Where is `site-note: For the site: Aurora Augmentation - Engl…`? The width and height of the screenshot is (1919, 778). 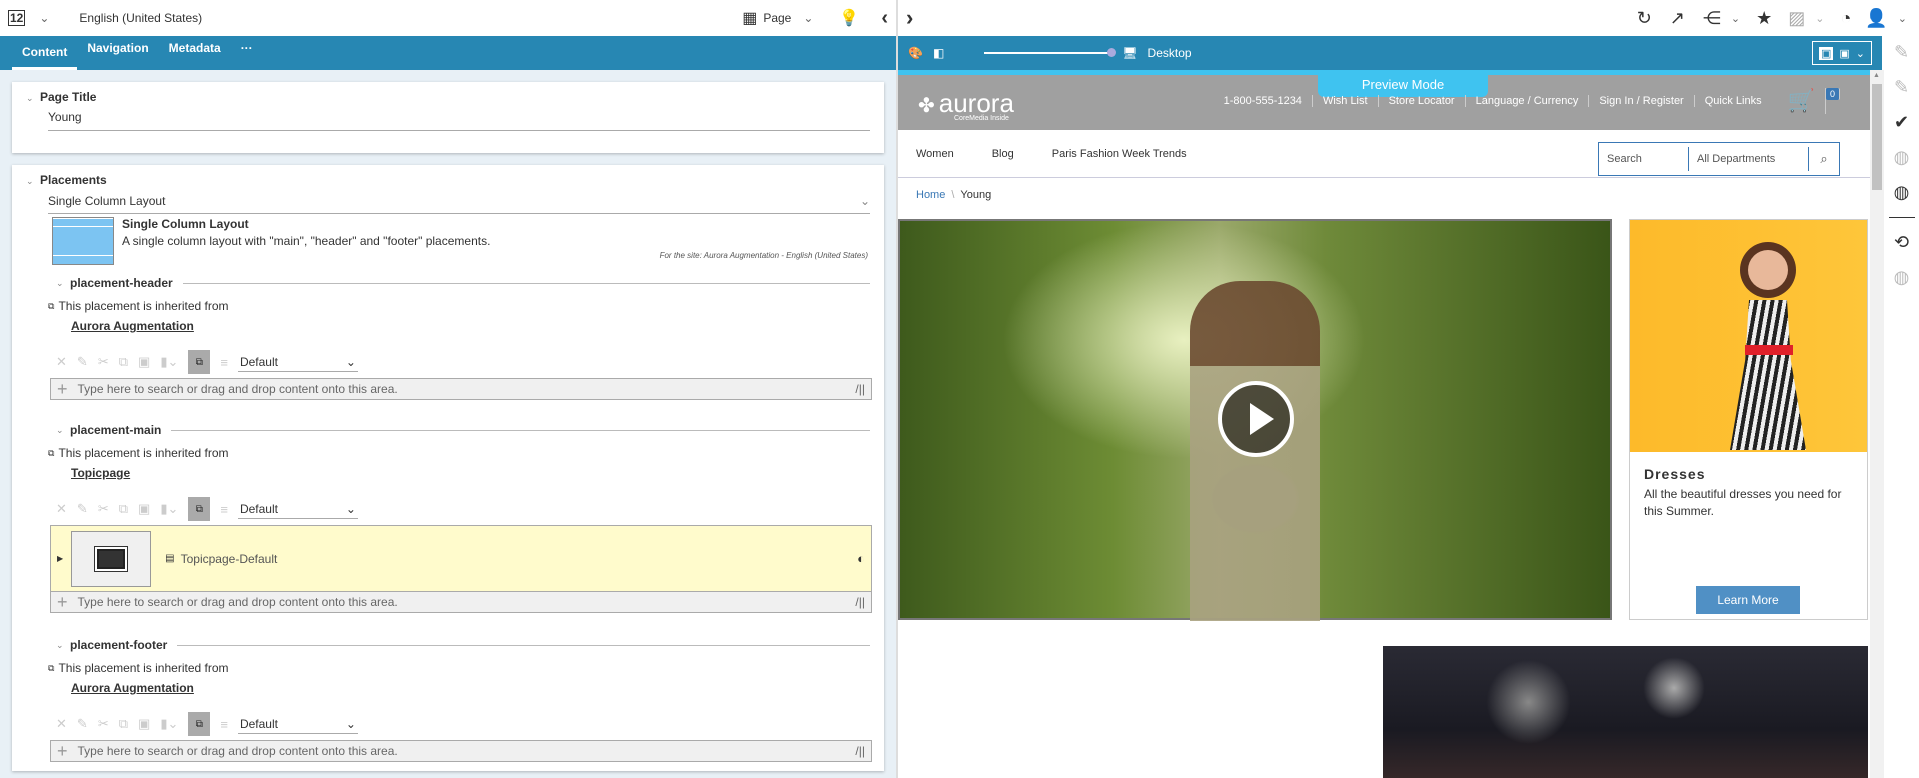
site-note: For the site: Aurora Augmentation - Engl… is located at coordinates (763, 255).